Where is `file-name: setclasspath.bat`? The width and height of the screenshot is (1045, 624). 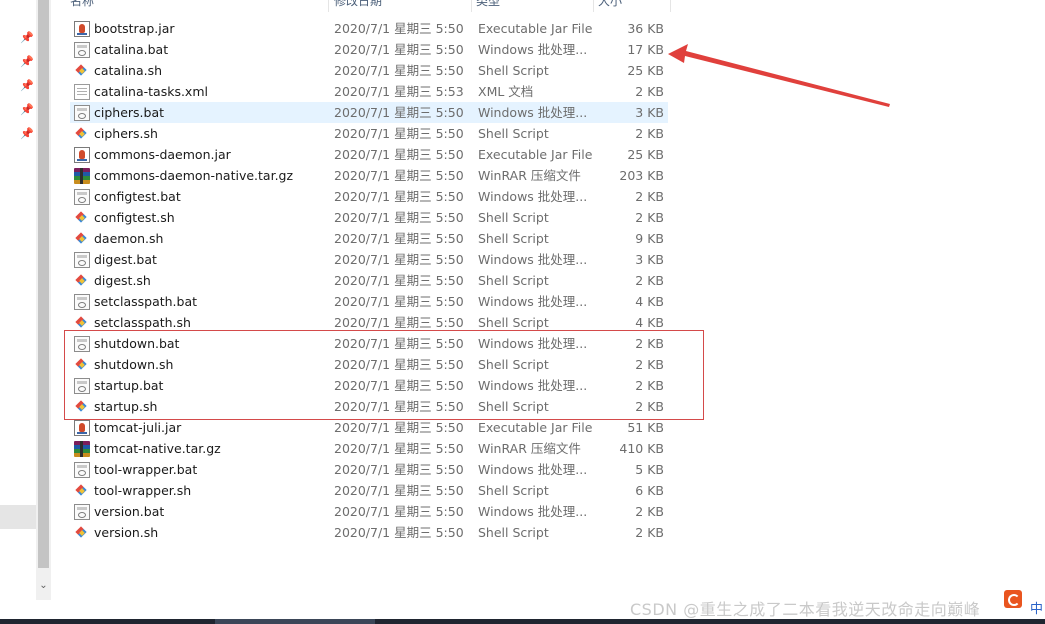
file-name: setclasspath.bat is located at coordinates (146, 301).